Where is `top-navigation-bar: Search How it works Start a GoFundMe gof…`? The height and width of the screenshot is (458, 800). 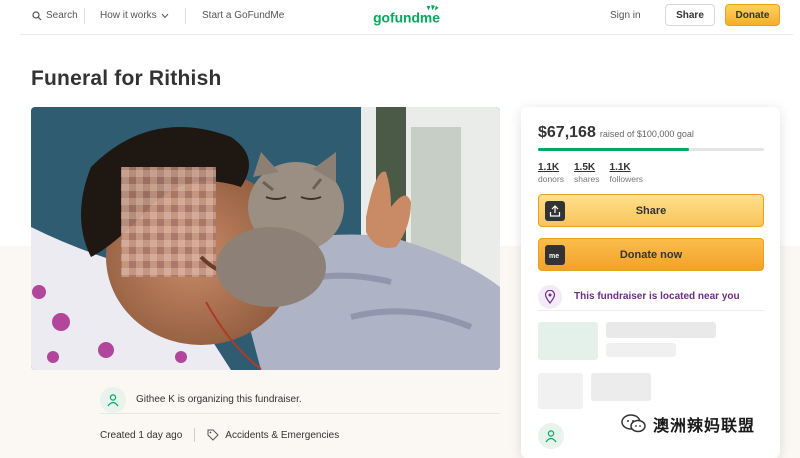 top-navigation-bar: Search How it works Start a GoFundMe gof… is located at coordinates (406, 17).